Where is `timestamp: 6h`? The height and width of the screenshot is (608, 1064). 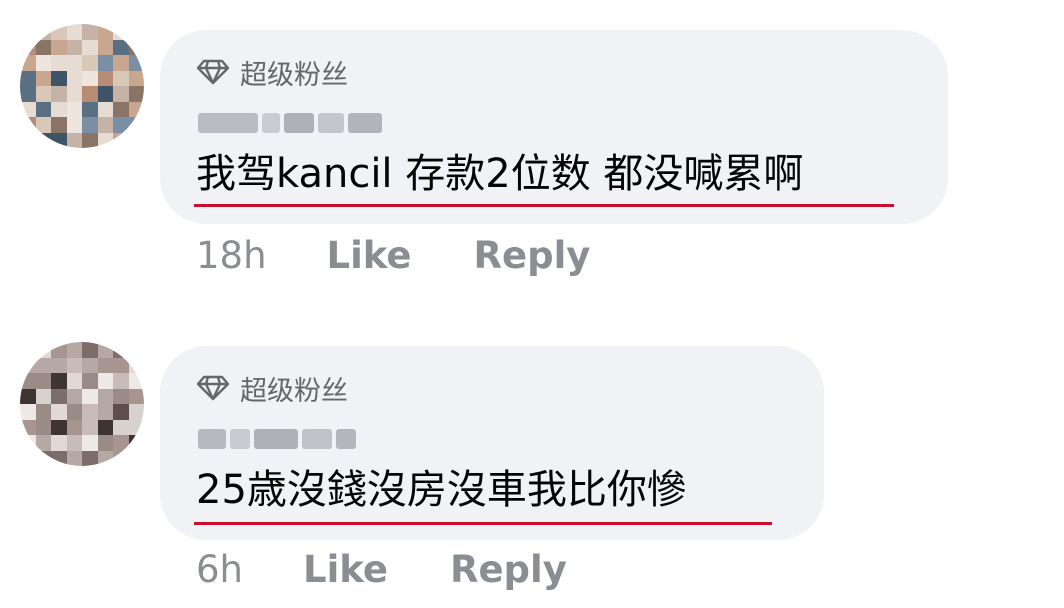 timestamp: 6h is located at coordinates (219, 569).